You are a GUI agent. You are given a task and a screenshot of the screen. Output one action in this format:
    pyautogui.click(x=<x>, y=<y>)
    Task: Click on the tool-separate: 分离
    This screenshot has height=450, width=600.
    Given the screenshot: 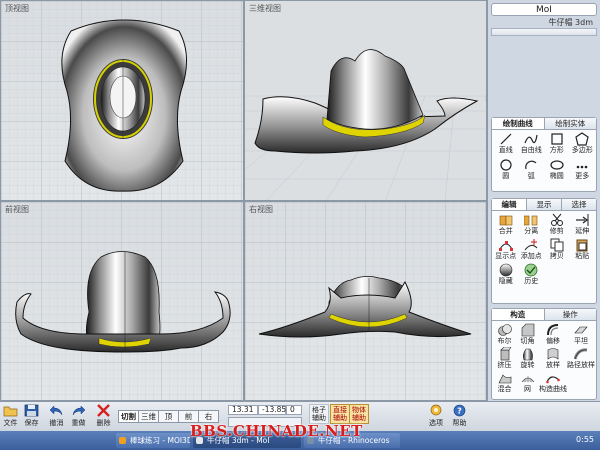 What is the action you would take?
    pyautogui.click(x=532, y=224)
    